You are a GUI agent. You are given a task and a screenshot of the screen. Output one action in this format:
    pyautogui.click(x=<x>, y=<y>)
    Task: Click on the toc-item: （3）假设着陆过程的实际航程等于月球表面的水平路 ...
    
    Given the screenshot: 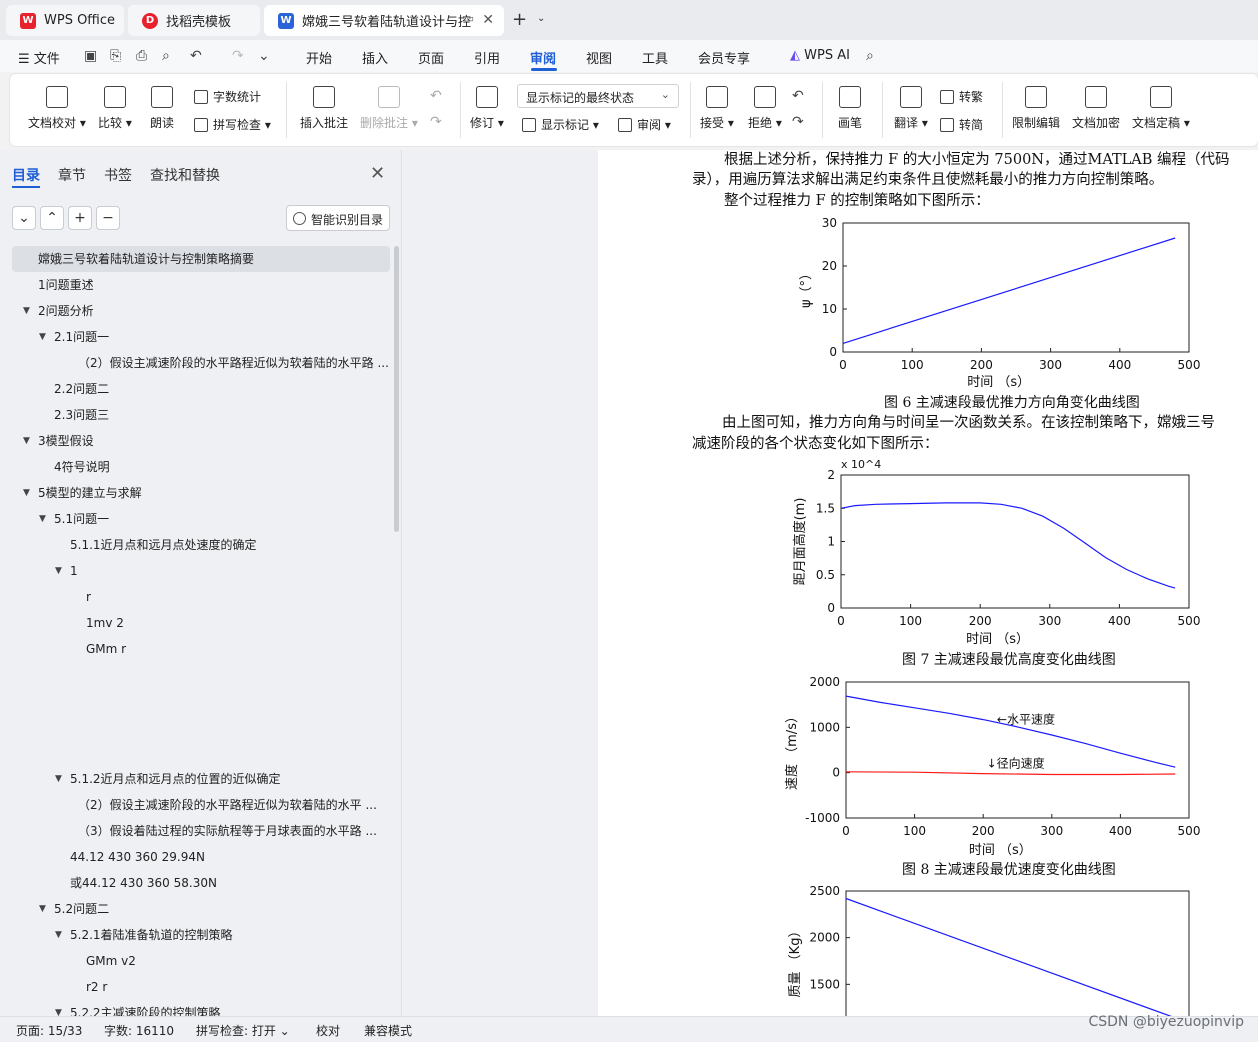 What is the action you would take?
    pyautogui.click(x=195, y=831)
    